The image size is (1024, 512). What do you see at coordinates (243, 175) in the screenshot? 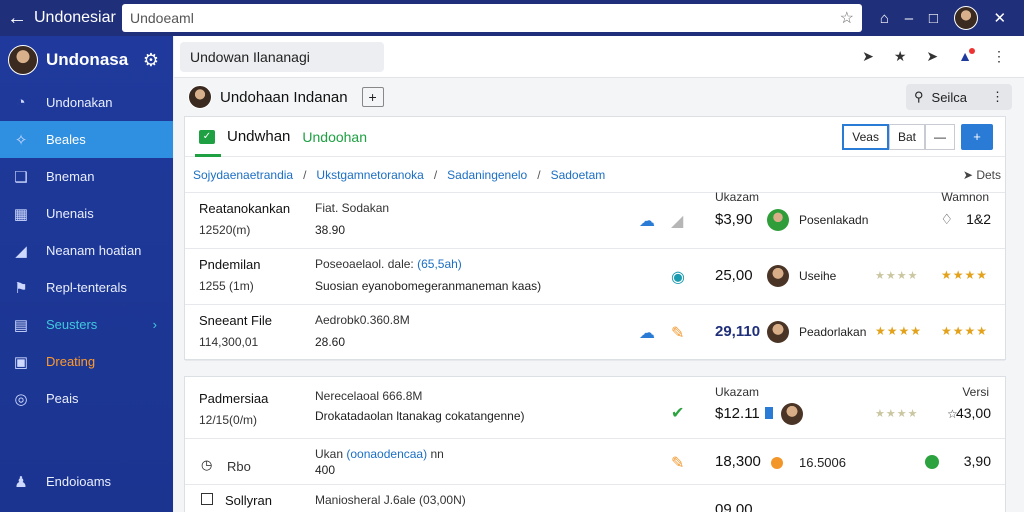
I see `breadcrumb-item: Sojydaenaetrandia` at bounding box center [243, 175].